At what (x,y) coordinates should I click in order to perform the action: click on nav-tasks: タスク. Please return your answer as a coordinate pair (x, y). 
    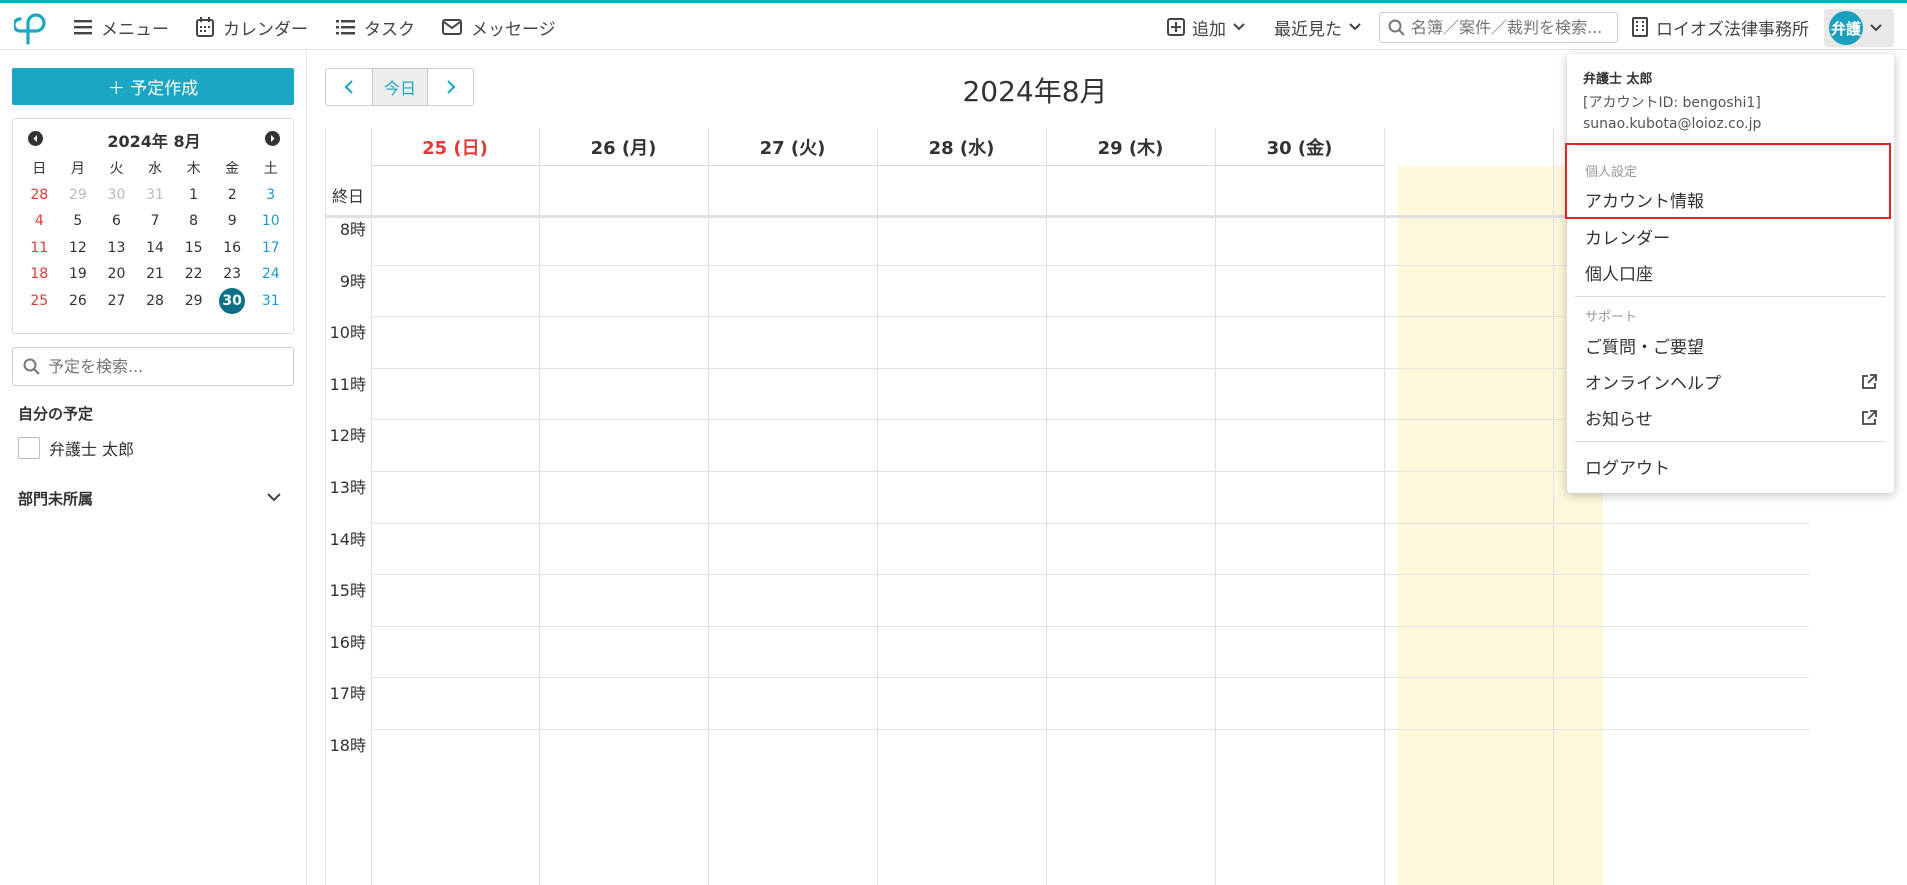
    Looking at the image, I should click on (375, 27).